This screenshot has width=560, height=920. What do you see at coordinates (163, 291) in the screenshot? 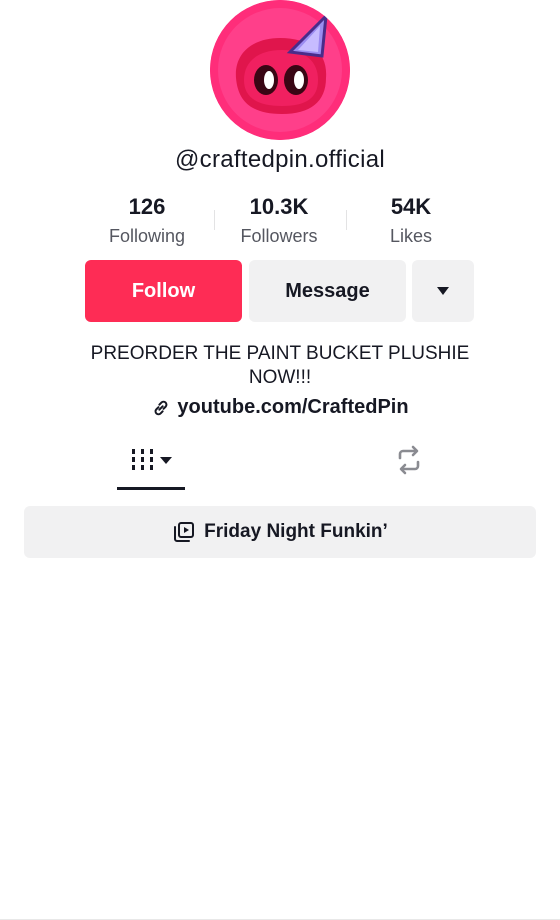
I see `follow-button: Follow` at bounding box center [163, 291].